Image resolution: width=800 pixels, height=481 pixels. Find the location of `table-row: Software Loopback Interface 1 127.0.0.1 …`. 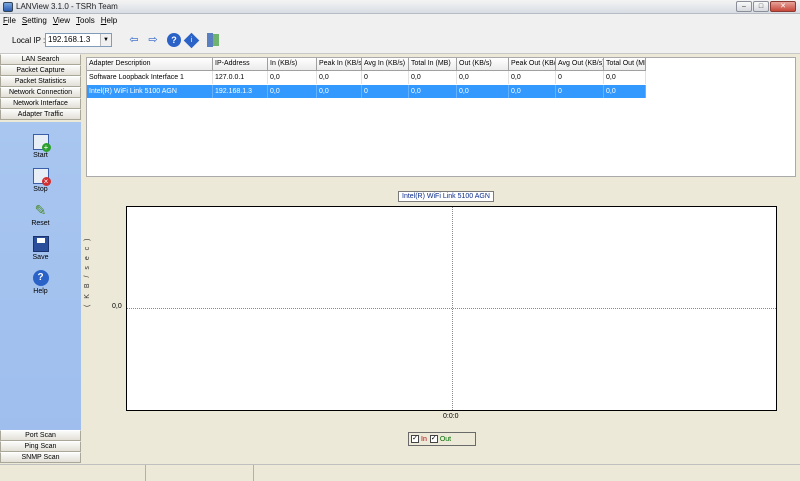

table-row: Software Loopback Interface 1 127.0.0.1 … is located at coordinates (366, 77).